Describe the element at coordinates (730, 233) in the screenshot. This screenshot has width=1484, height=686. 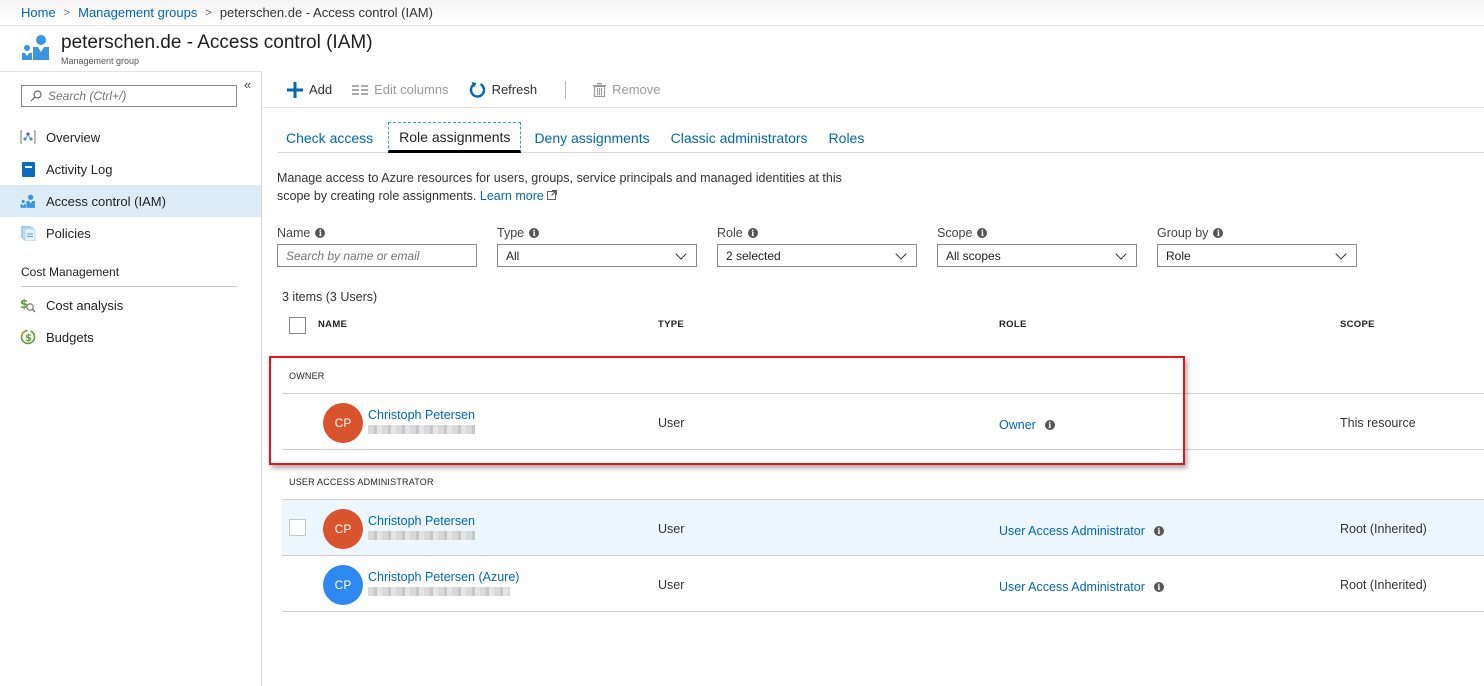
I see `filter-role-label: Role` at that location.